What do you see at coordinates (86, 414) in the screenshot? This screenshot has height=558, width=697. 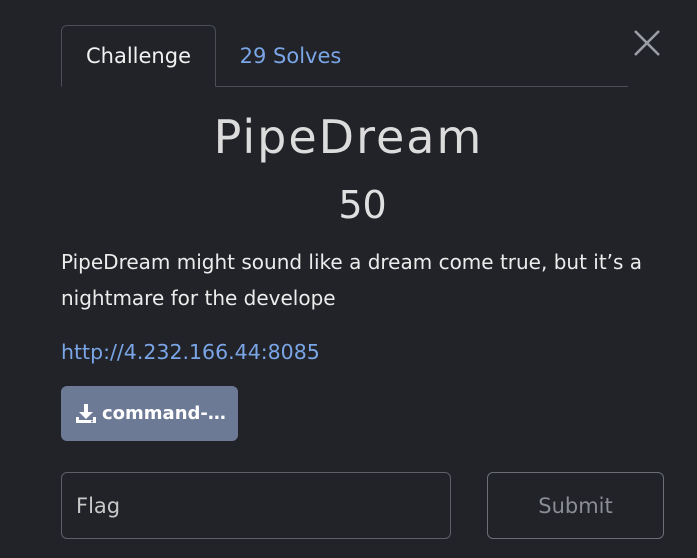 I see `download-icon` at bounding box center [86, 414].